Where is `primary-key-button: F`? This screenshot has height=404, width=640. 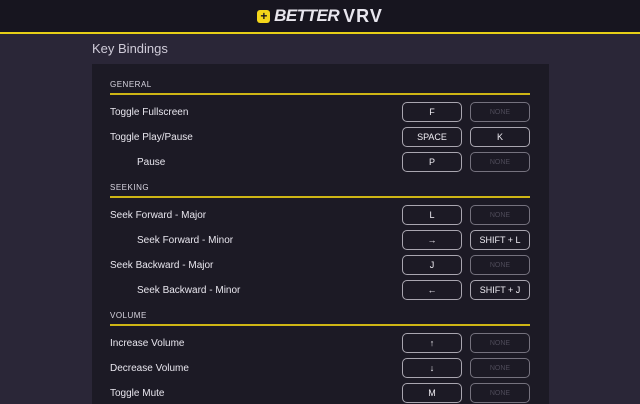
primary-key-button: F is located at coordinates (432, 112).